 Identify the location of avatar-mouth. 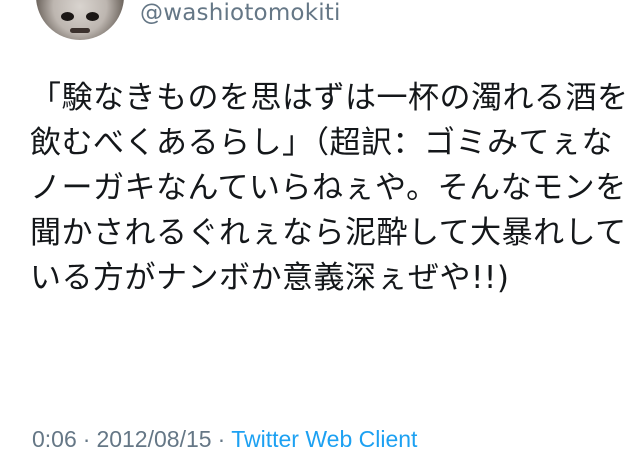
(80, 30).